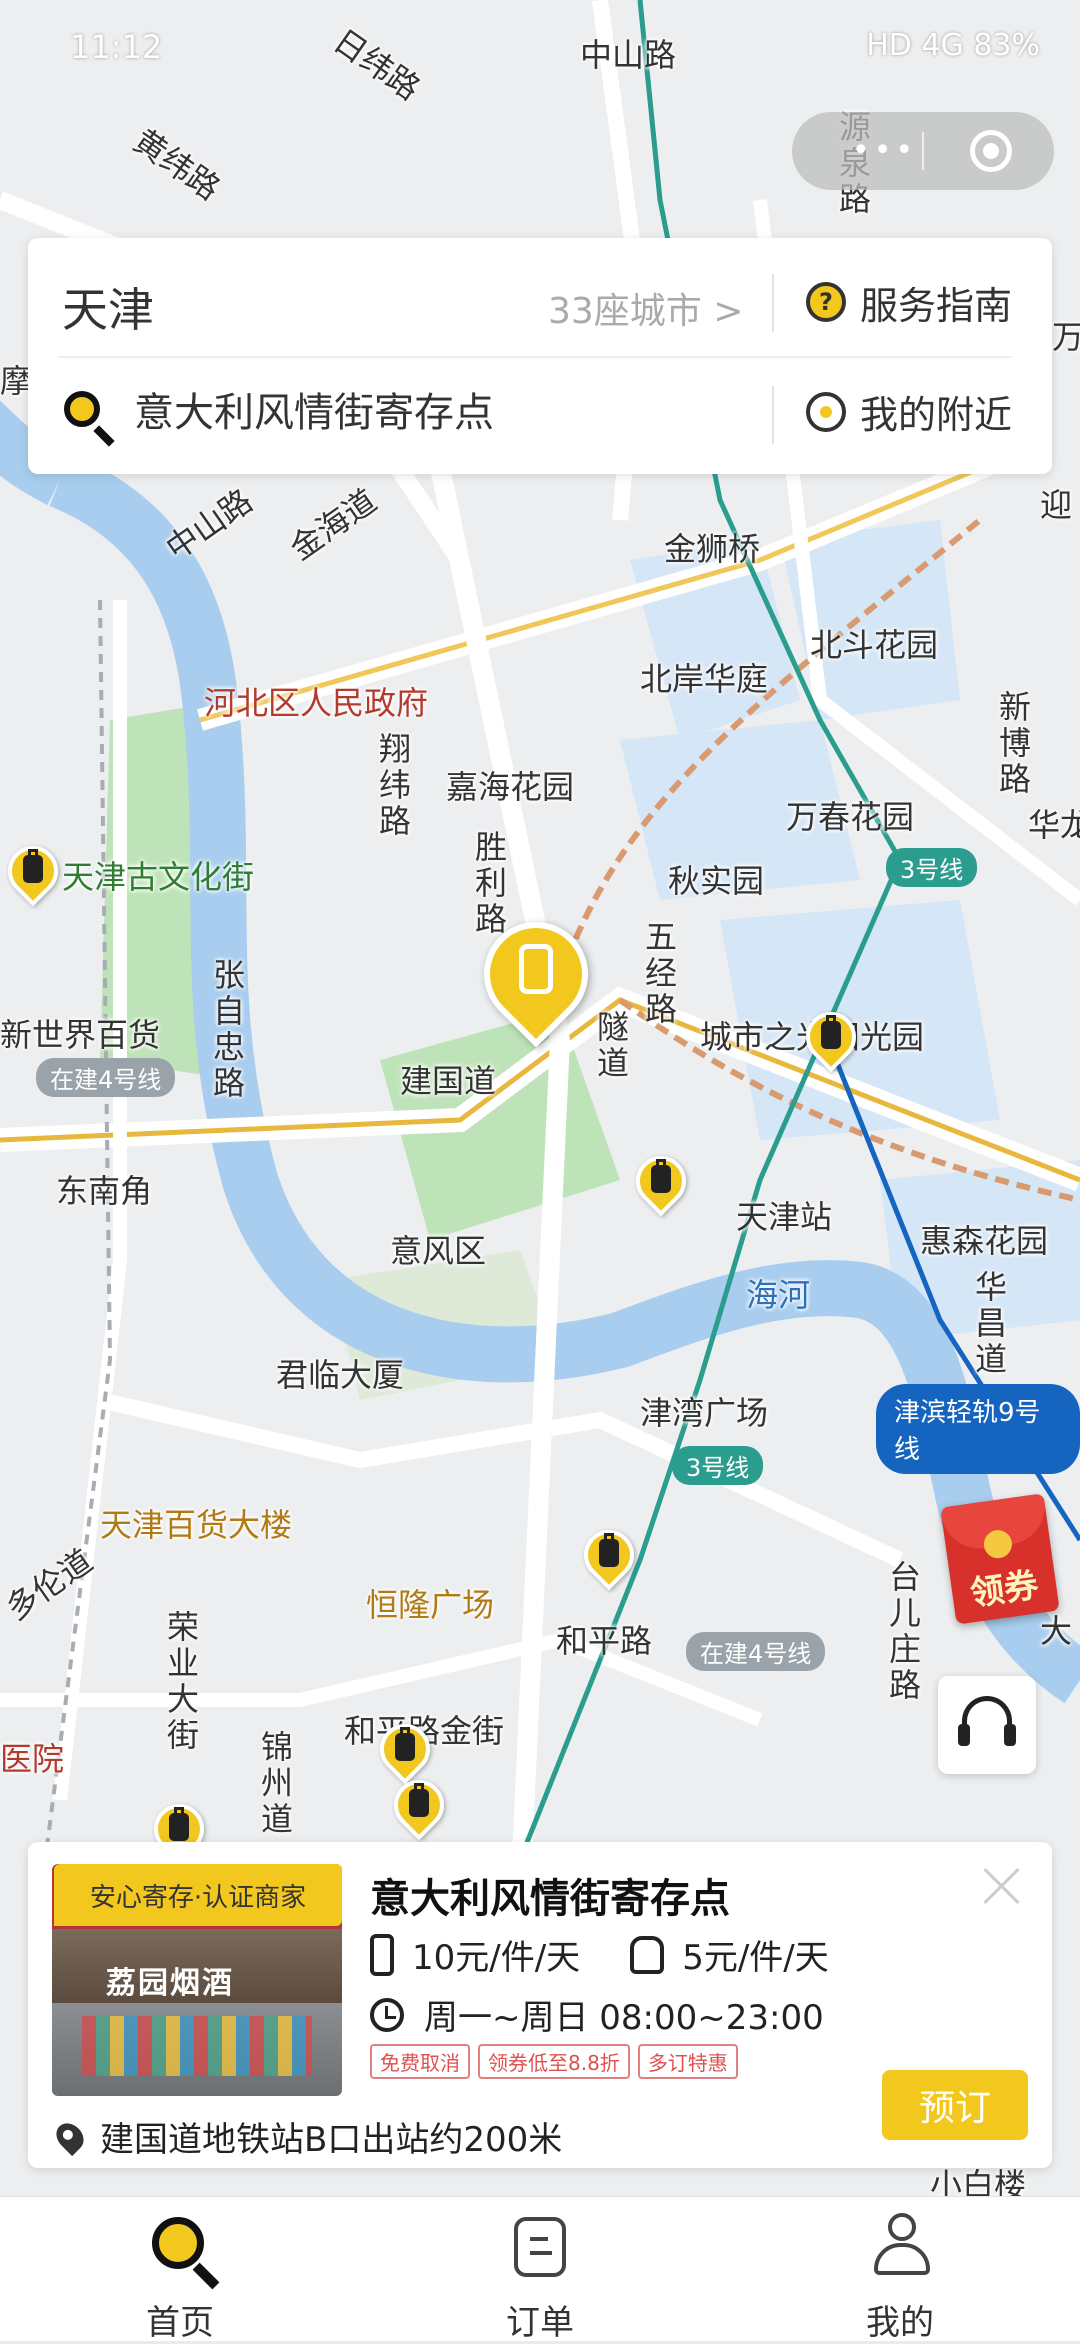 The width and height of the screenshot is (1080, 2344). Describe the element at coordinates (989, 1324) in the screenshot. I see `map-label: 华昌道` at that location.